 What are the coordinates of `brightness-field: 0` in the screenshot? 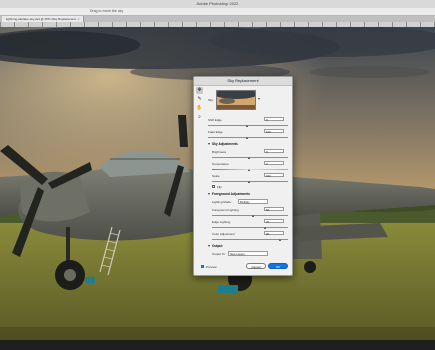 It's located at (274, 151).